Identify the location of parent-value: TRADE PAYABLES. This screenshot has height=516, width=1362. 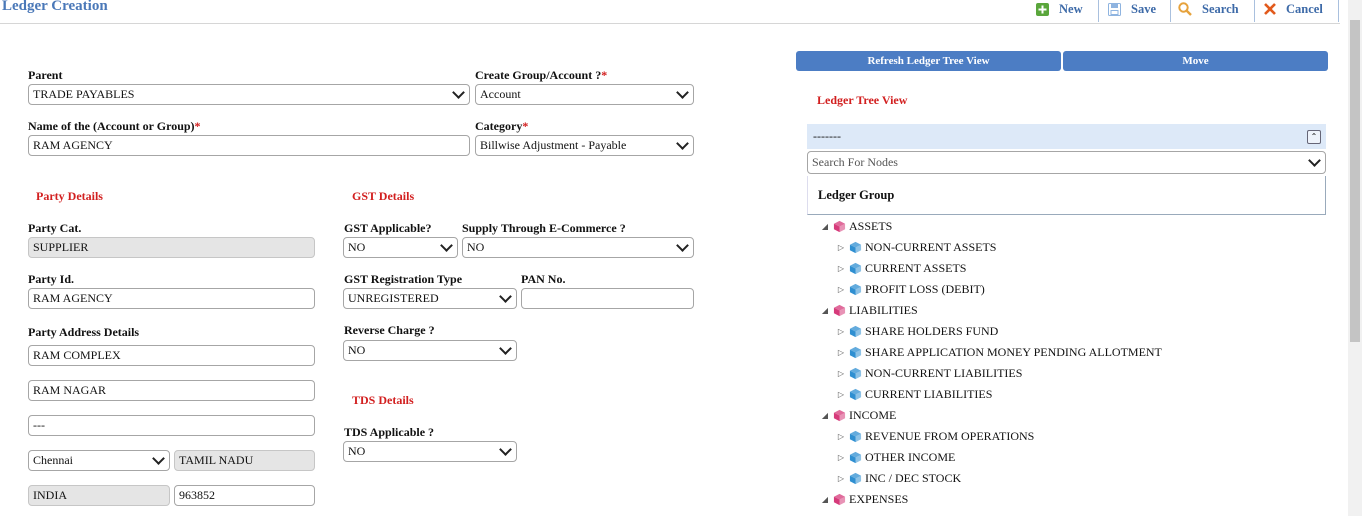
(84, 94).